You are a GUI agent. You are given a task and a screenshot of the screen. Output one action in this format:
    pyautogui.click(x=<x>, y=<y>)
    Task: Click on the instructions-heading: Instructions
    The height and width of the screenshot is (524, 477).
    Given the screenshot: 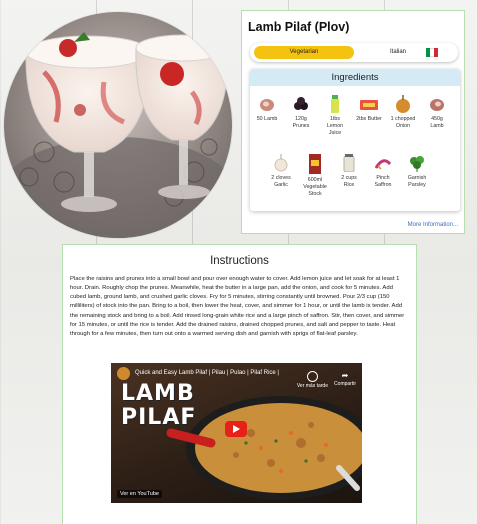 What is the action you would take?
    pyautogui.click(x=239, y=261)
    